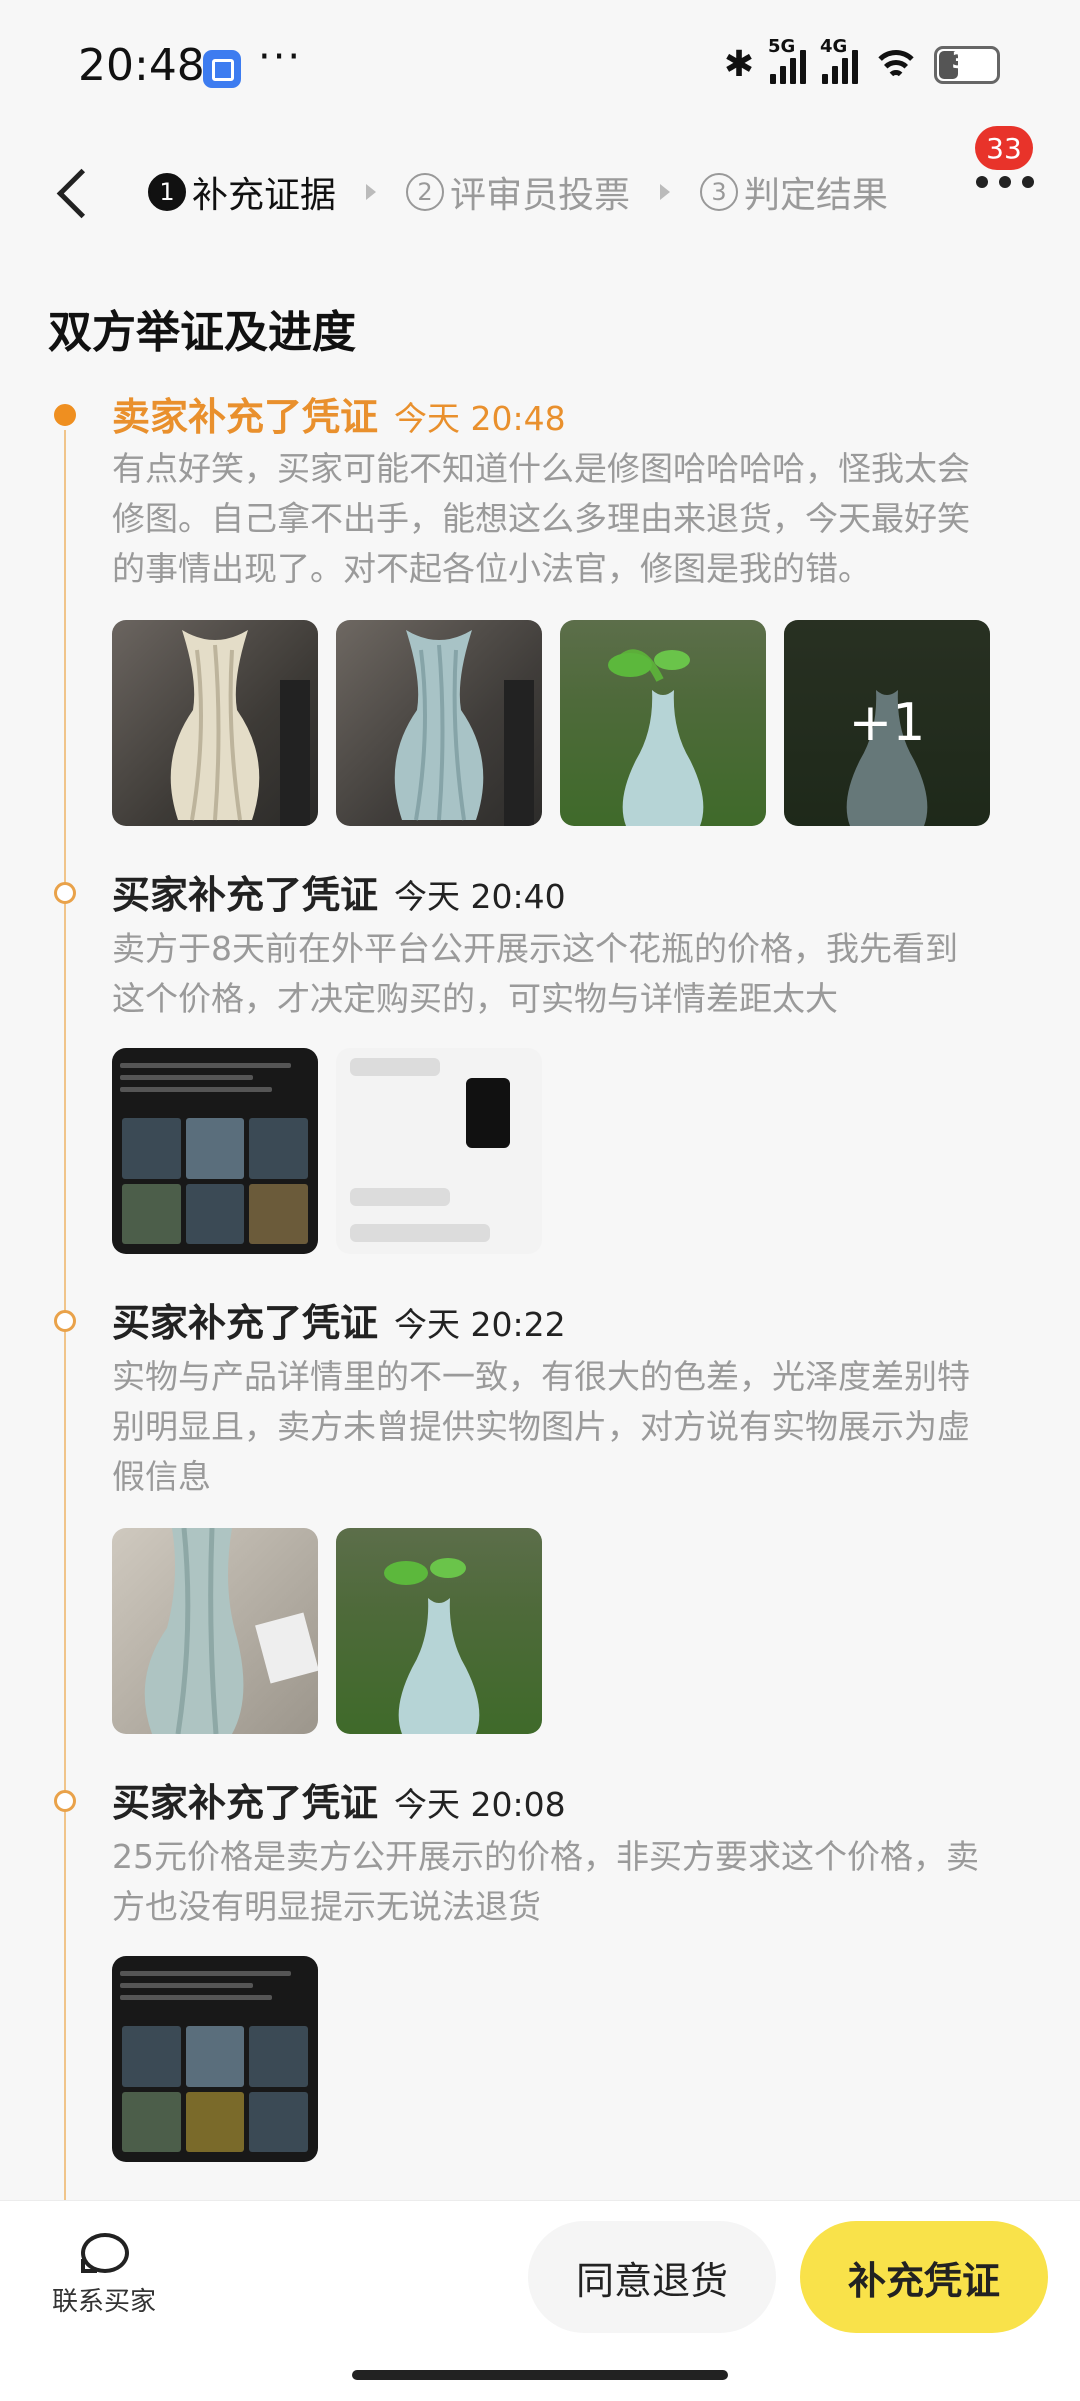 Image resolution: width=1080 pixels, height=2401 pixels. Describe the element at coordinates (202, 332) in the screenshot. I see `section-title: 双方举证及进度` at that location.